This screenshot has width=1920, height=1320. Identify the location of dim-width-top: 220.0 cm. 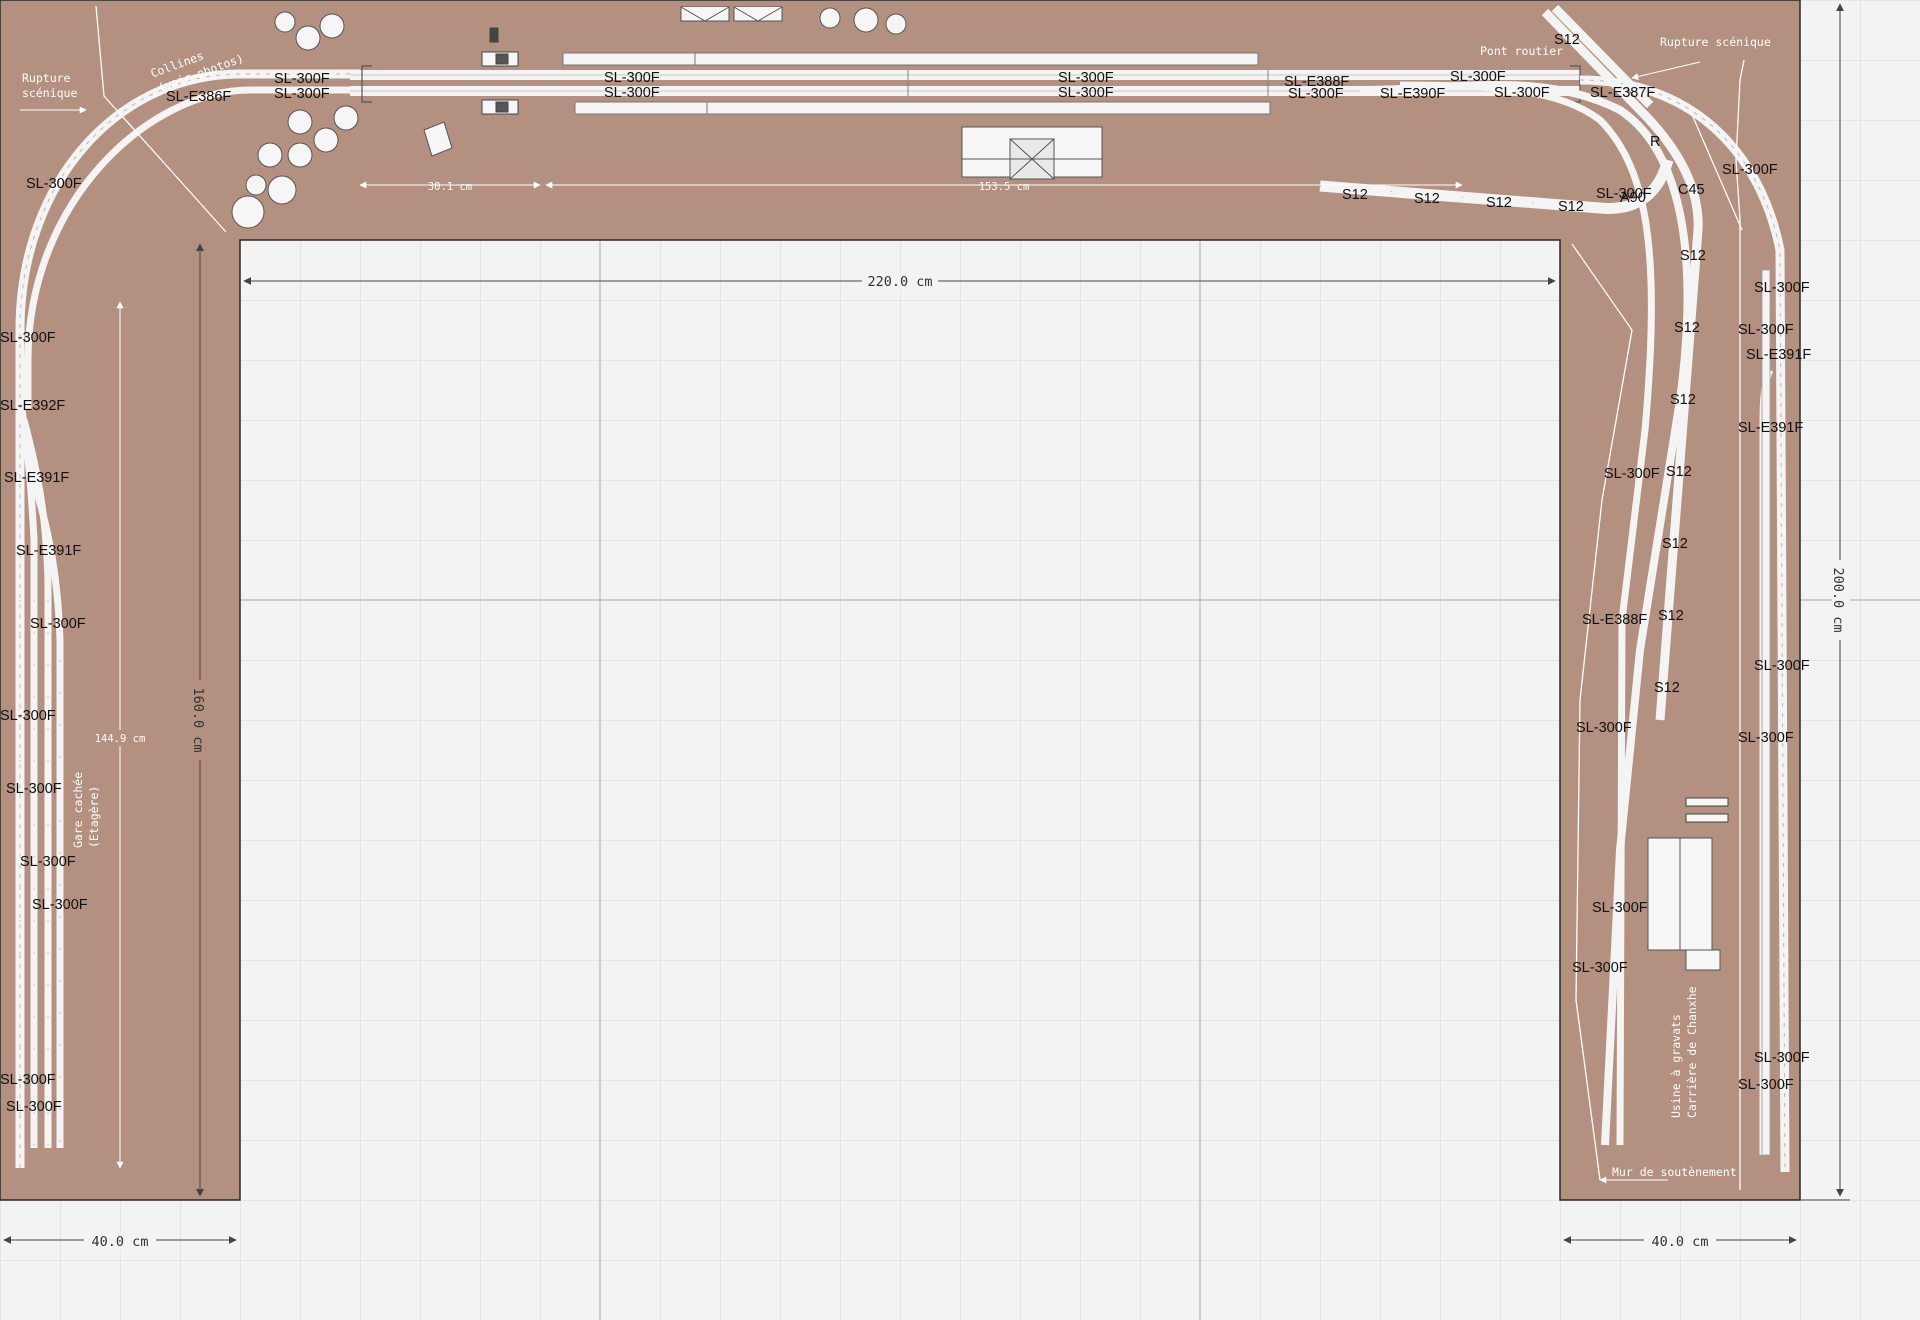
(899, 282).